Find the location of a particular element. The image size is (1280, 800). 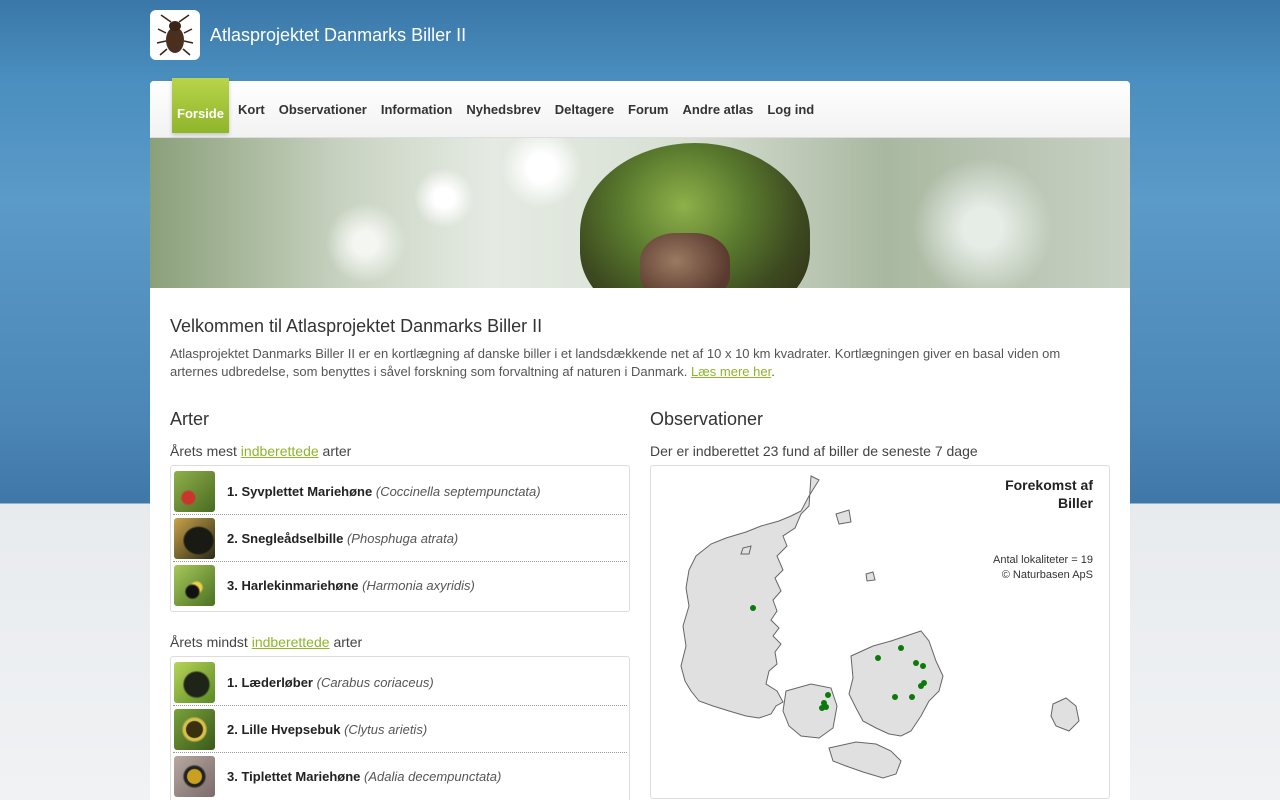

beetle-logo-icon is located at coordinates (175, 35).